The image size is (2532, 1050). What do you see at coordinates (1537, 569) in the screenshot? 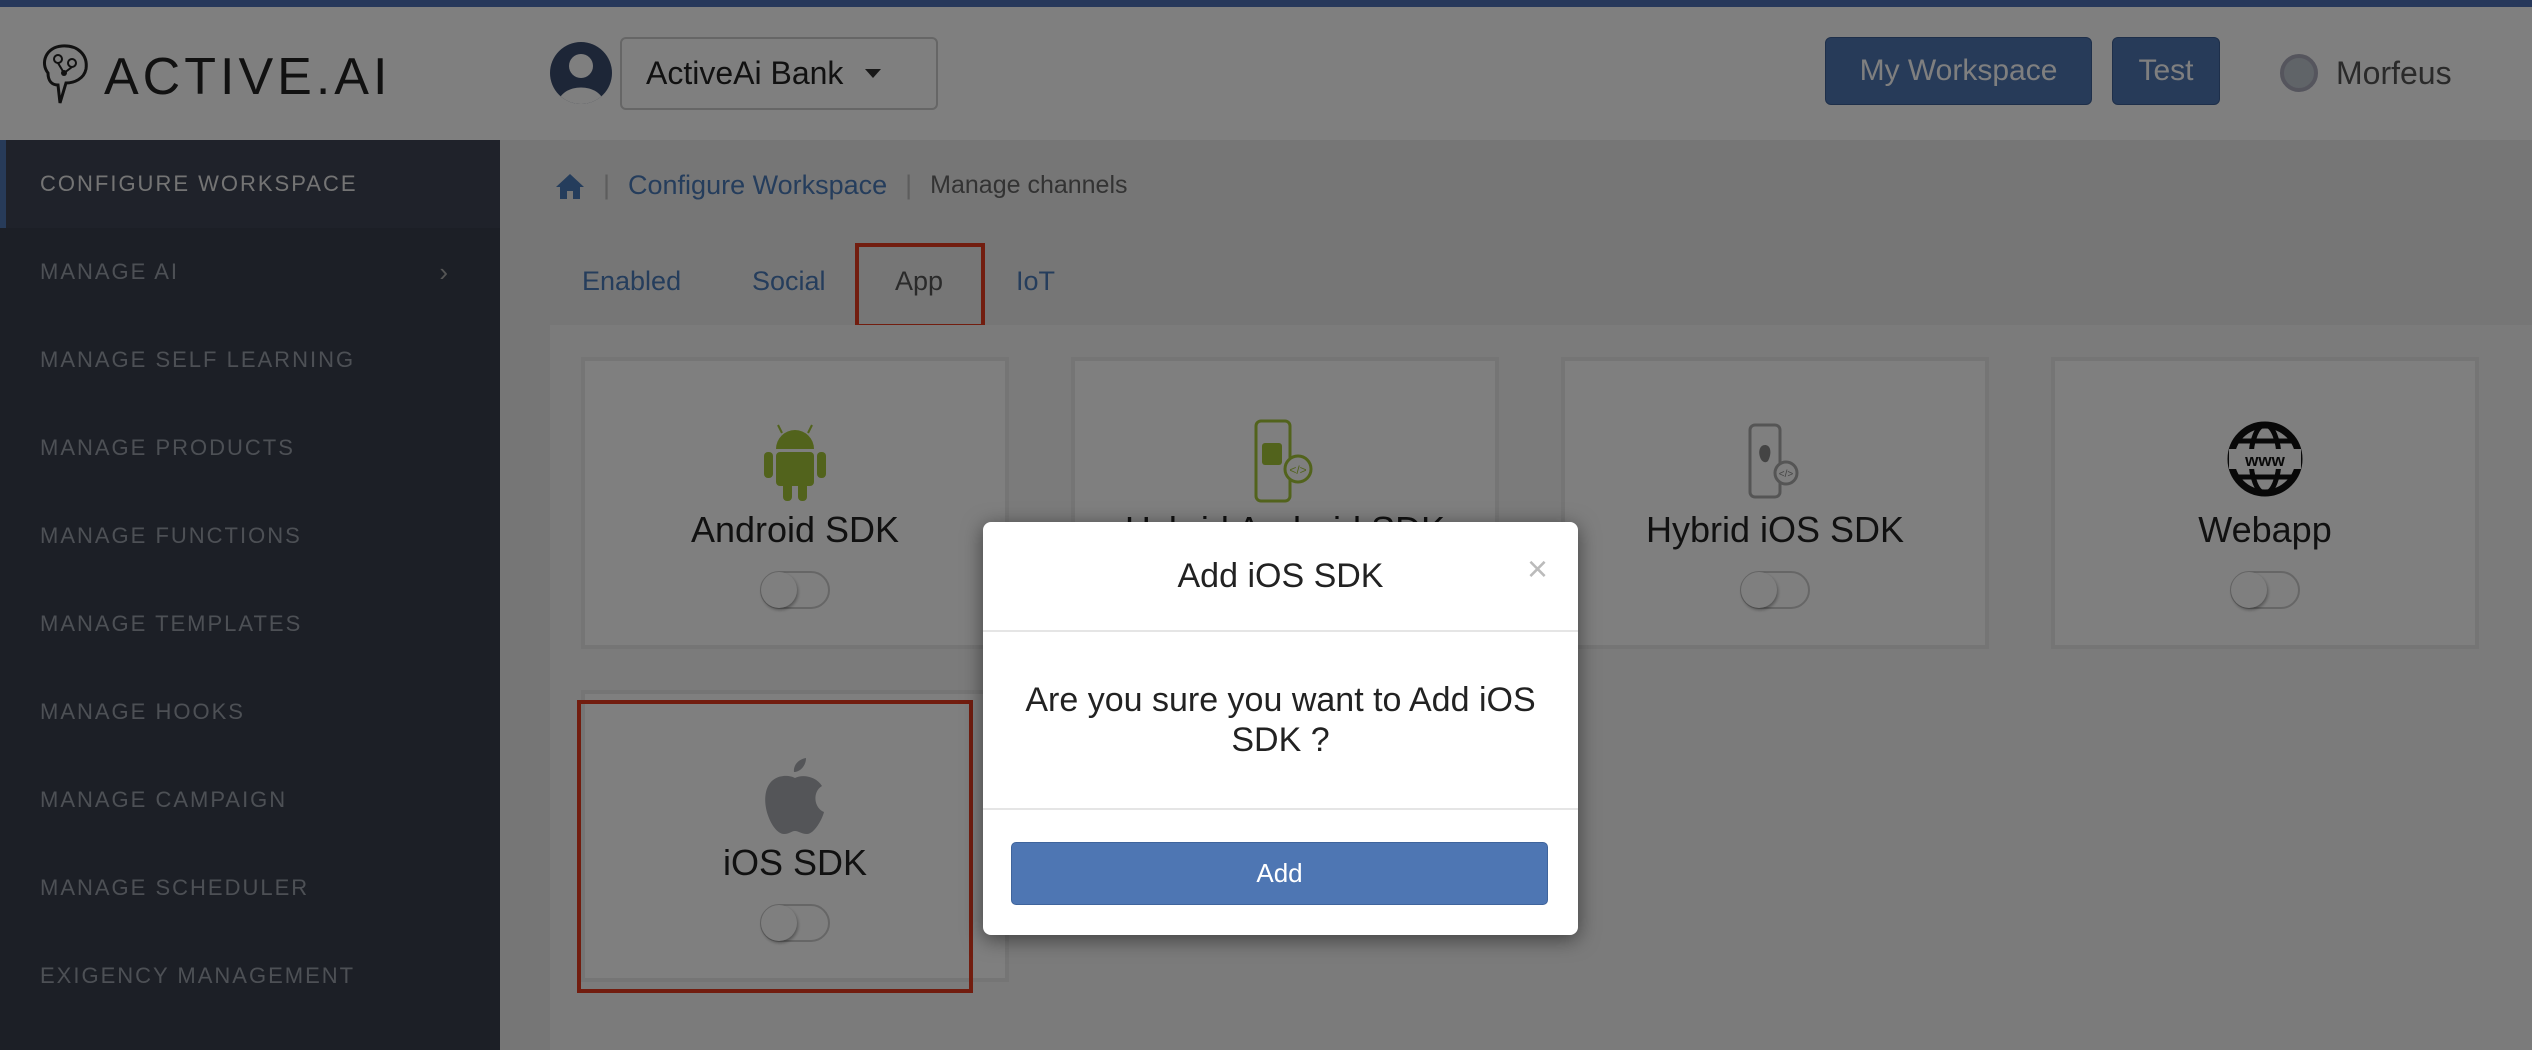
I see `close-icon: ×` at bounding box center [1537, 569].